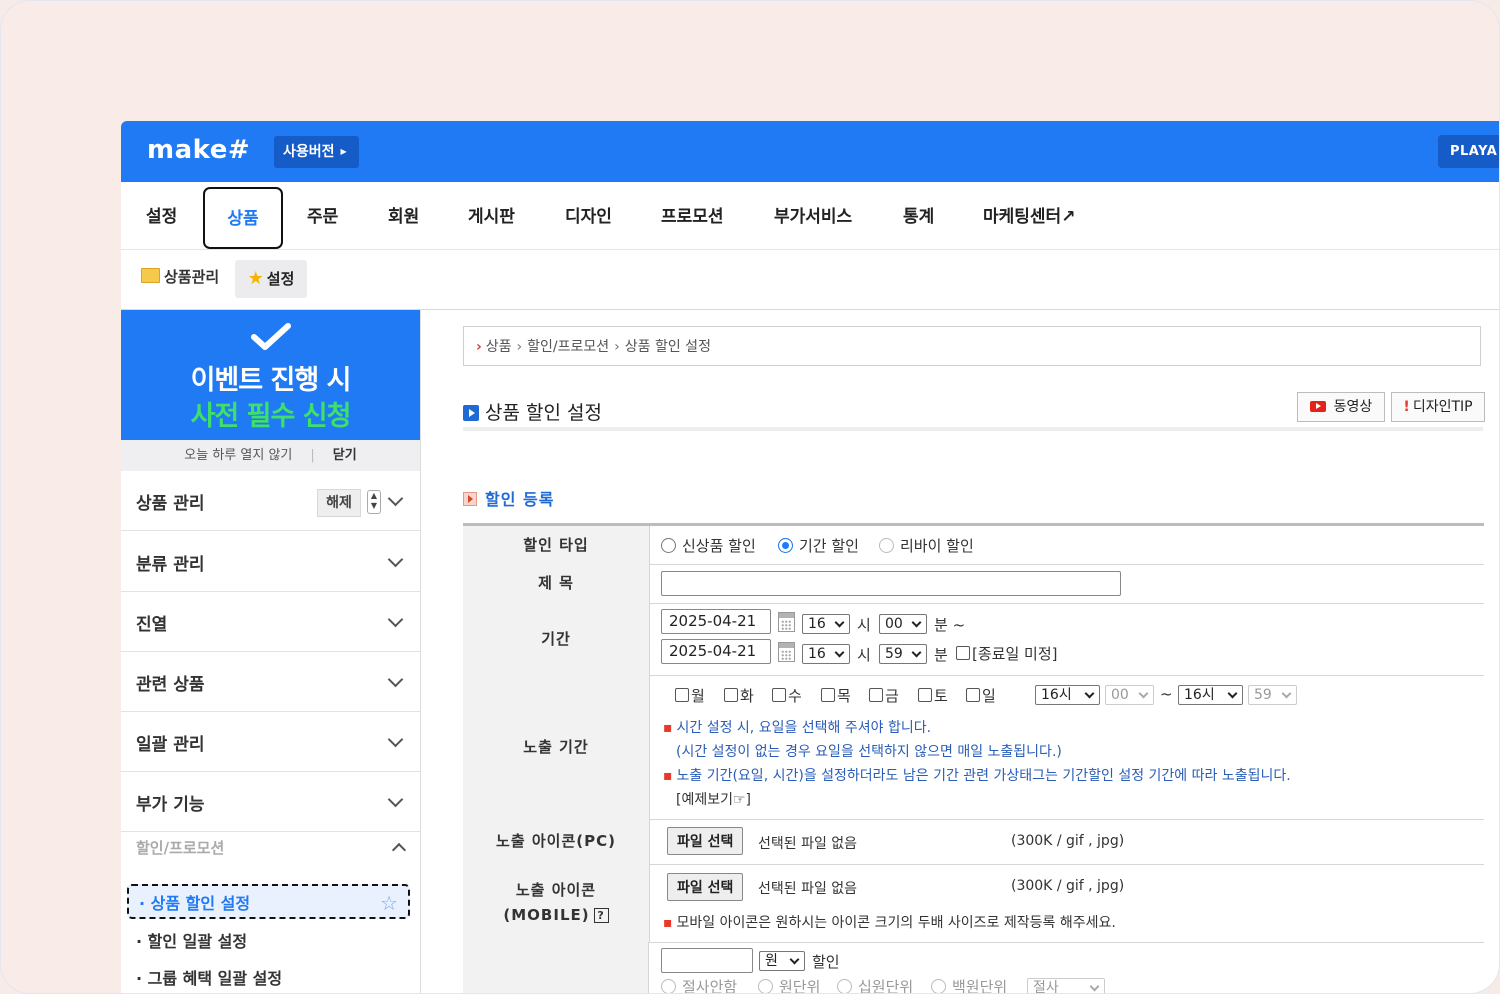  What do you see at coordinates (785, 545) in the screenshot?
I see `radio-circle-checked` at bounding box center [785, 545].